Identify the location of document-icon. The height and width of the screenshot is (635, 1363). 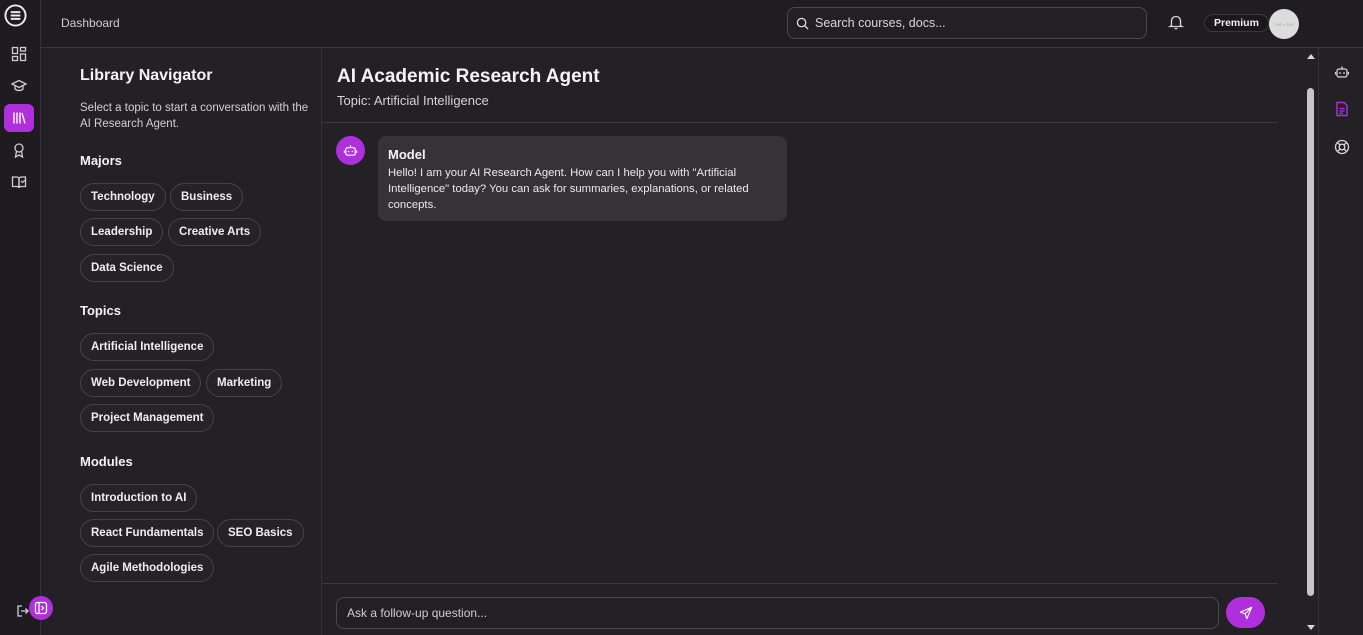
(1342, 109).